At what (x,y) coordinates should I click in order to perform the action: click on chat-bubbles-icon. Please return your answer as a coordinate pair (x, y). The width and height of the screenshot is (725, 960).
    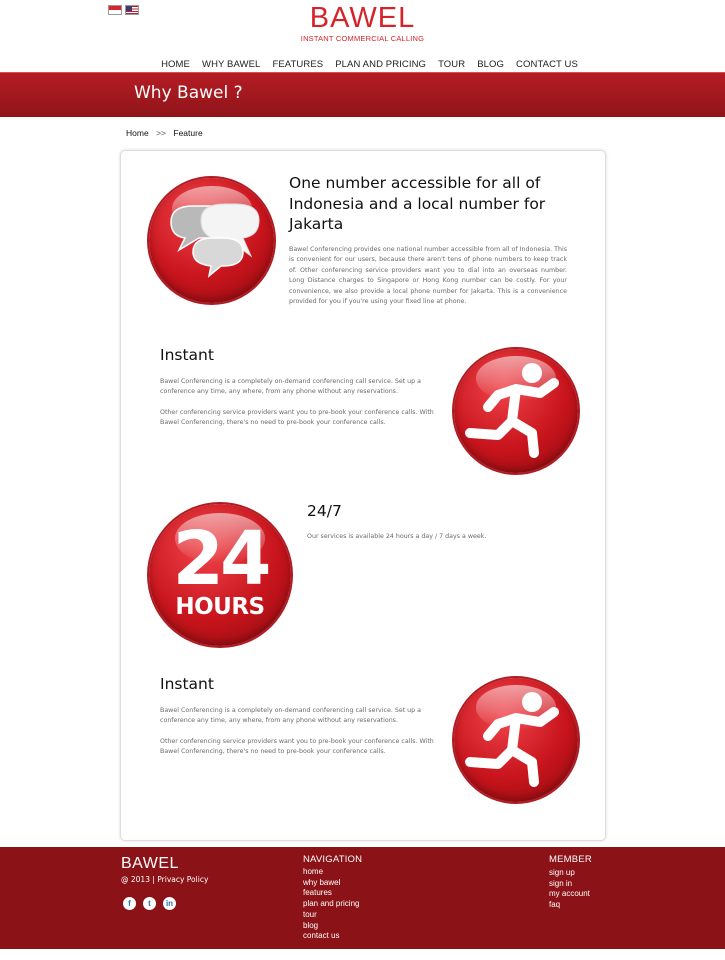
    Looking at the image, I should click on (211, 240).